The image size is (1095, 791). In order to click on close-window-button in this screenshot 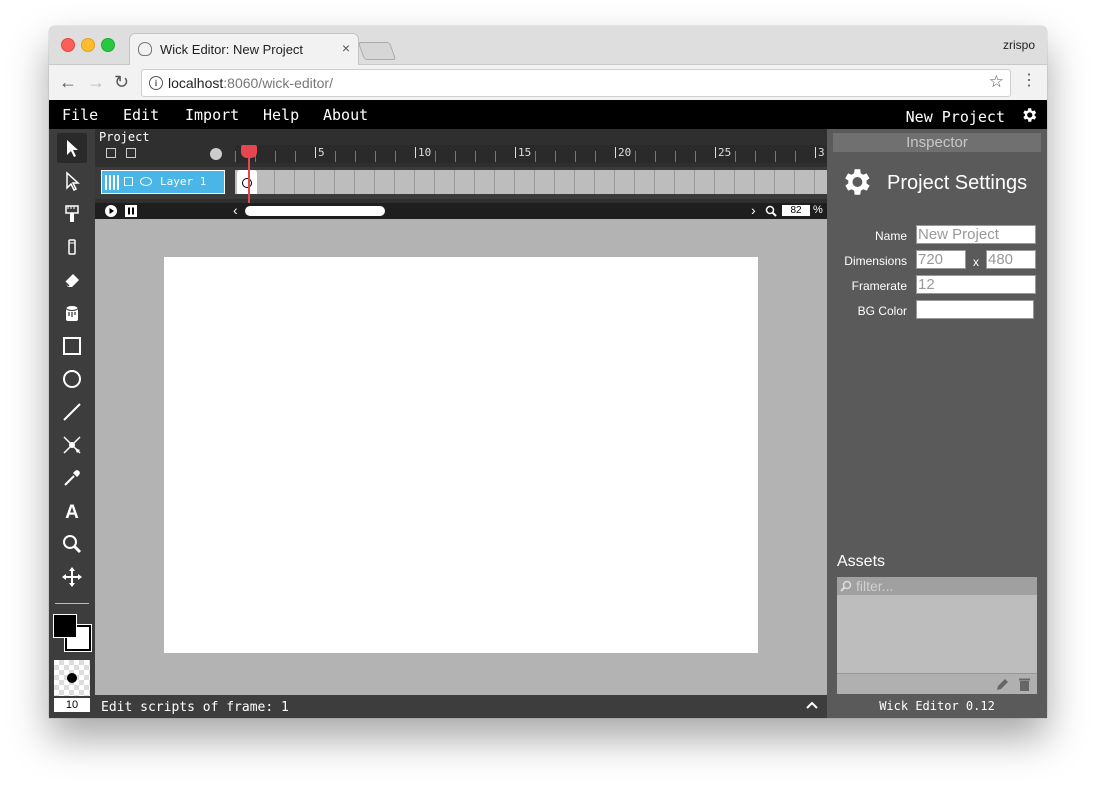, I will do `click(68, 45)`.